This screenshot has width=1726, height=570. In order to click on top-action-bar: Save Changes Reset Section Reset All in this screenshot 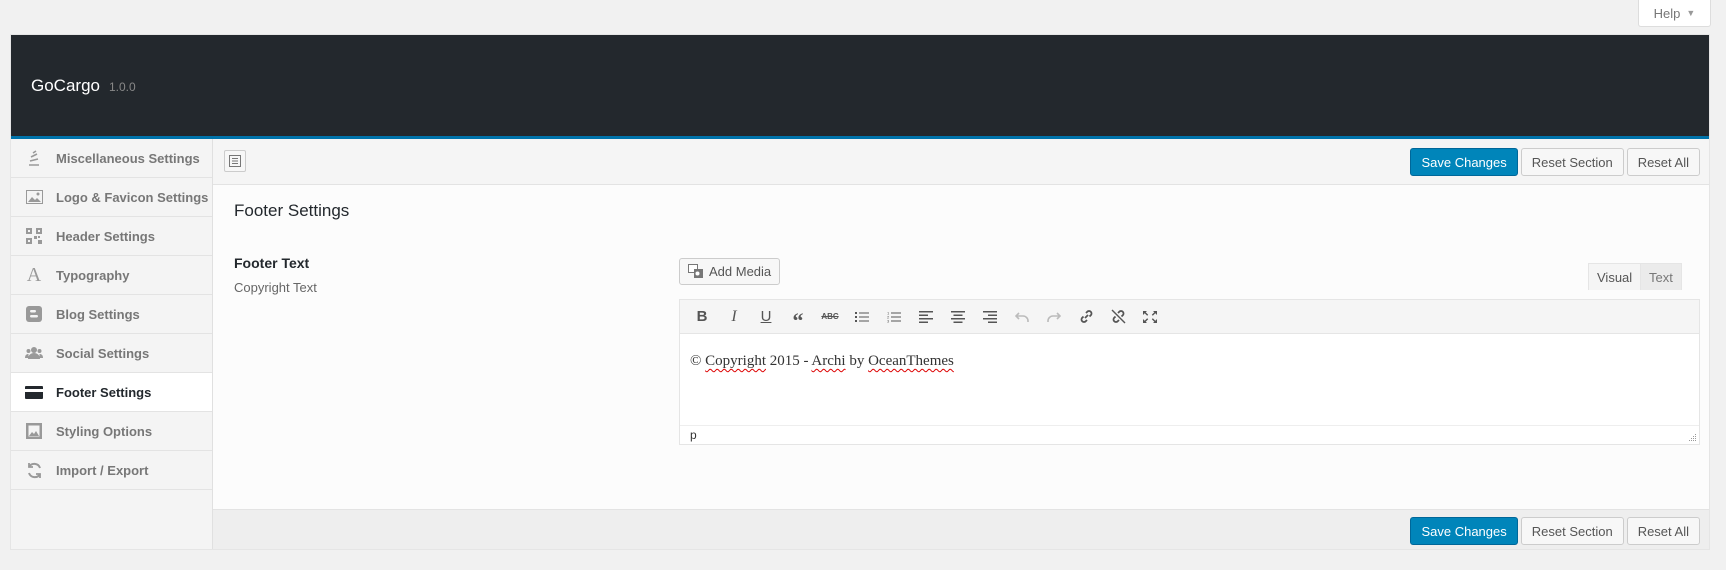, I will do `click(961, 162)`.